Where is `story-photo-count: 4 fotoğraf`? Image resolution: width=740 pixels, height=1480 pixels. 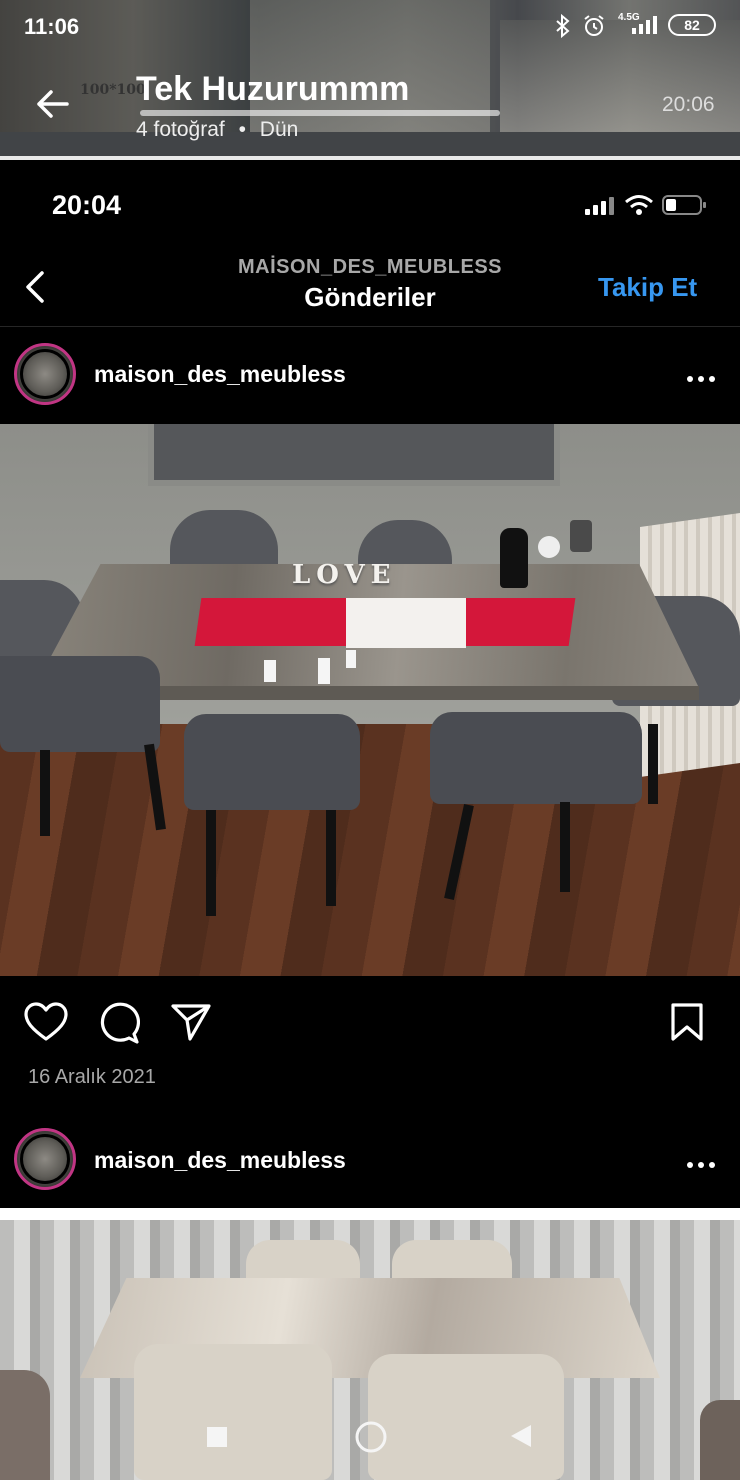
story-photo-count: 4 fotoğraf is located at coordinates (180, 129).